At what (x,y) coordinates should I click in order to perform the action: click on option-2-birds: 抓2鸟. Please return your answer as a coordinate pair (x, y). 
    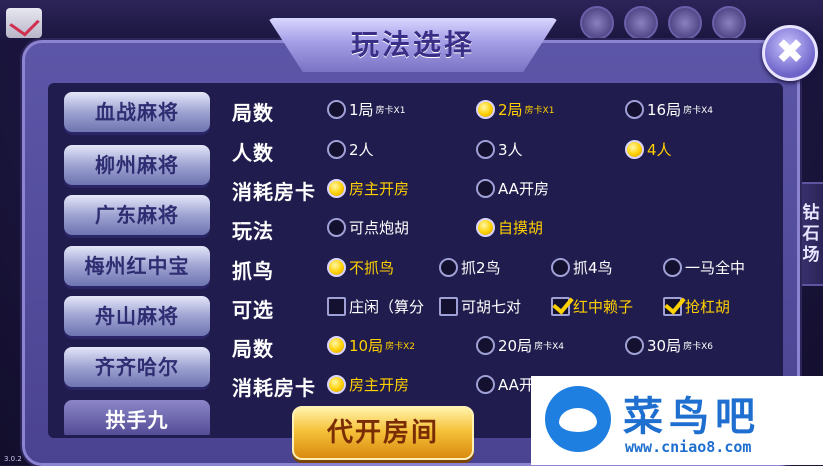
    Looking at the image, I should click on (470, 267).